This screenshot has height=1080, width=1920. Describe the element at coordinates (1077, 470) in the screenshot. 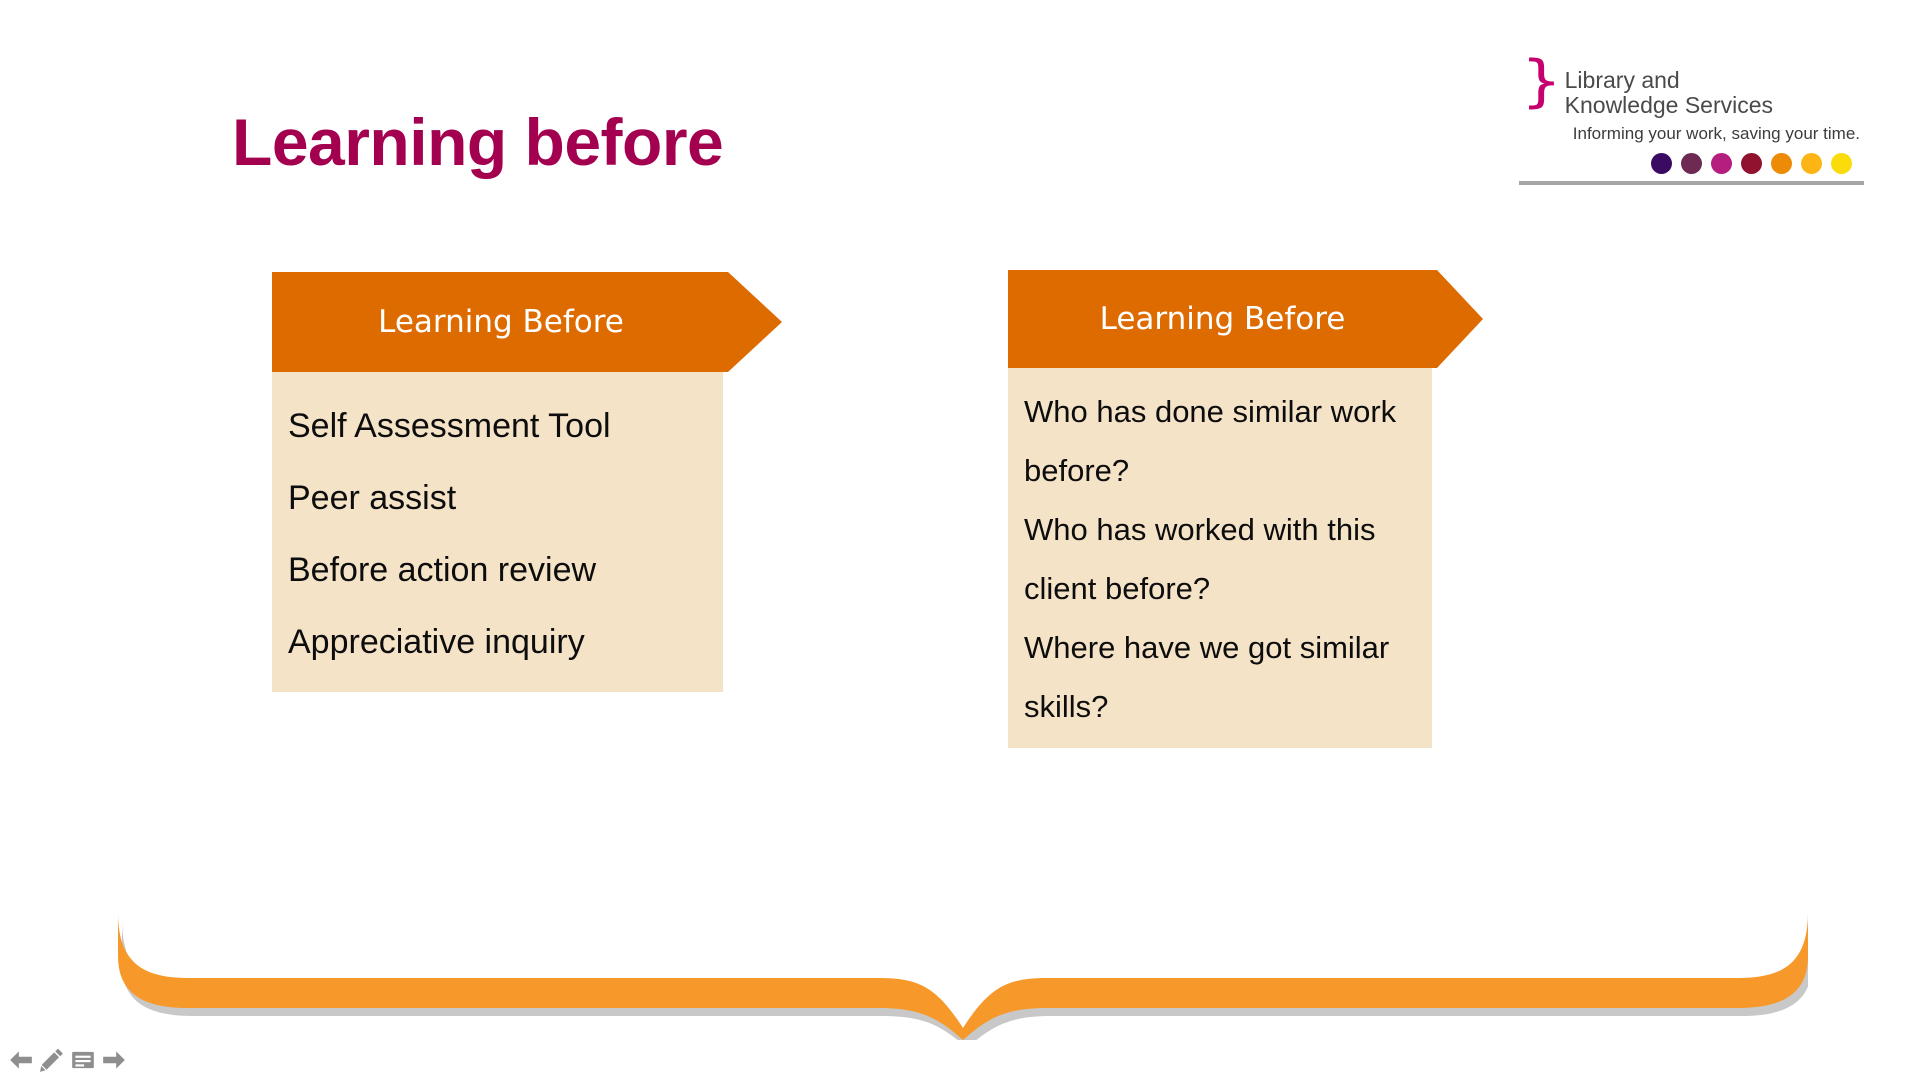

I see `list-item: before?` at that location.